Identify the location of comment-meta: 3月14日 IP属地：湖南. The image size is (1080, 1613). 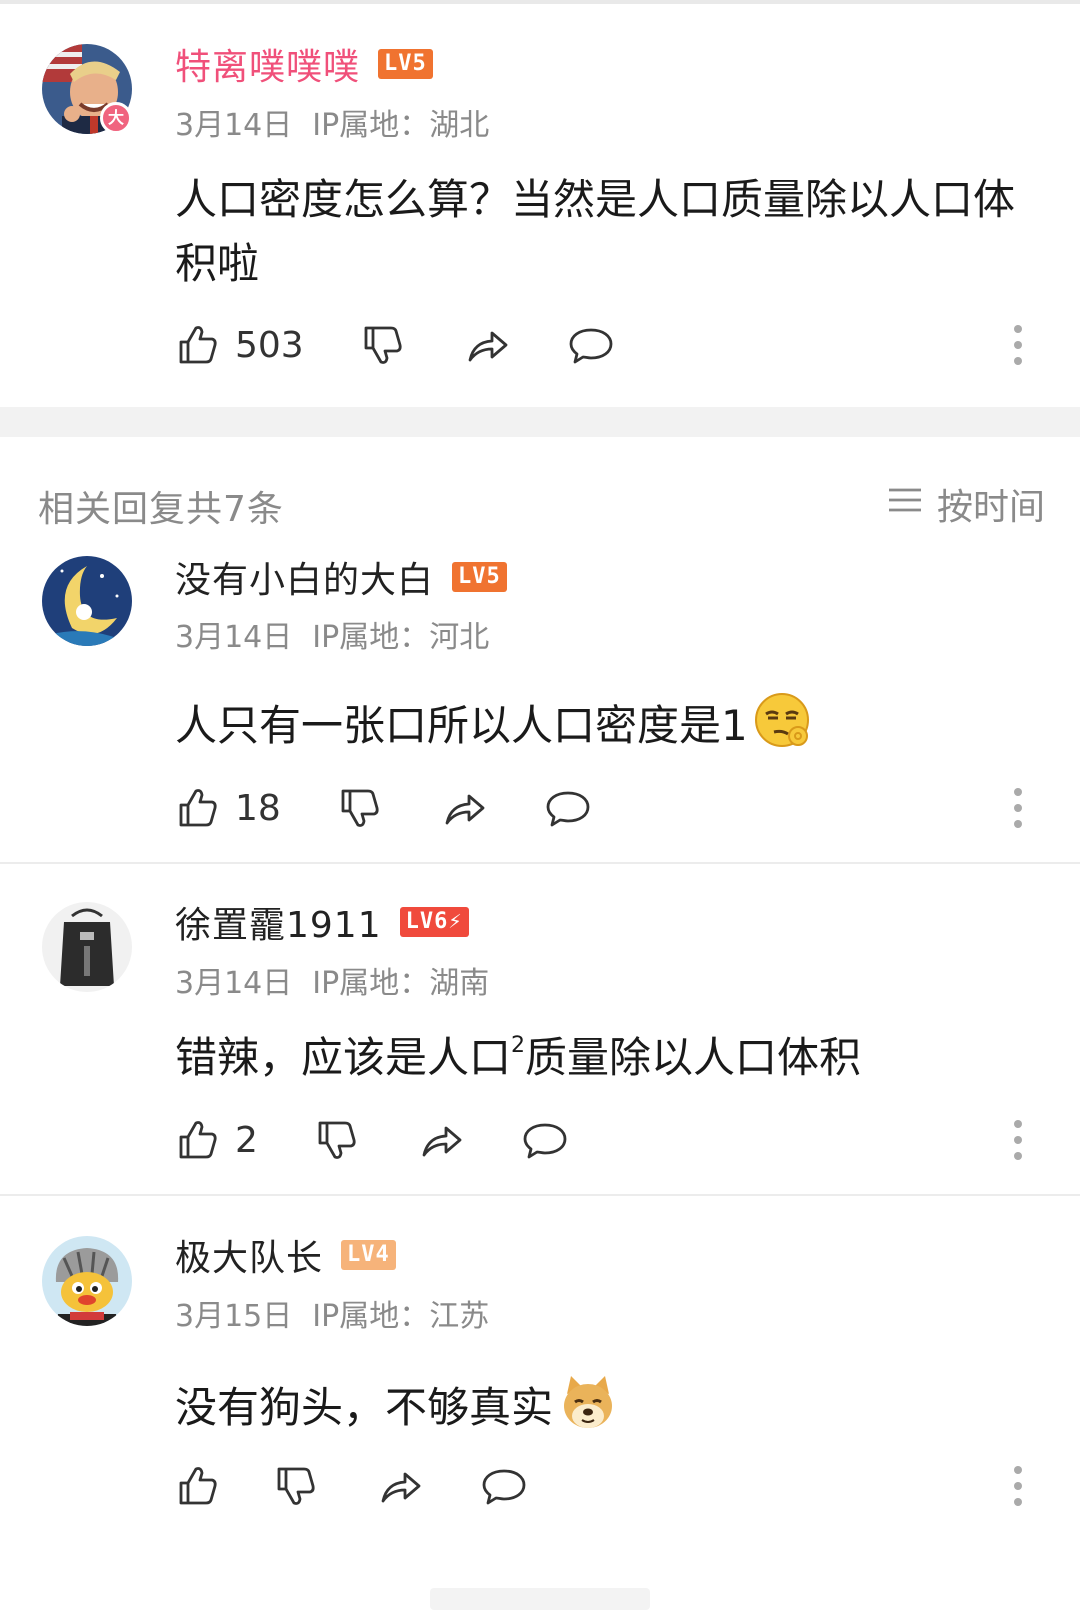
(332, 980).